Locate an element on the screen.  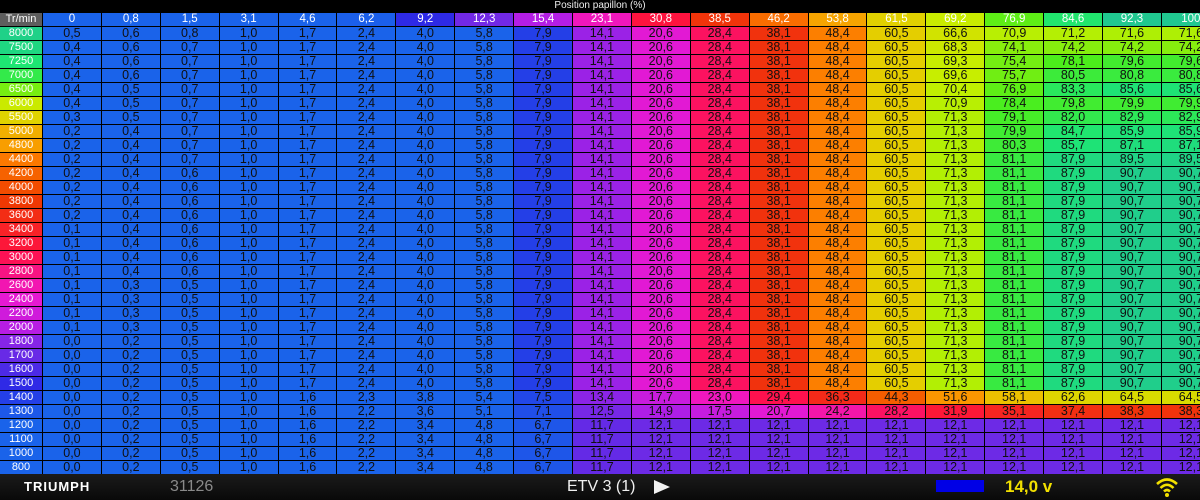
rpm-axis-cell: 3400 is located at coordinates (21, 229).